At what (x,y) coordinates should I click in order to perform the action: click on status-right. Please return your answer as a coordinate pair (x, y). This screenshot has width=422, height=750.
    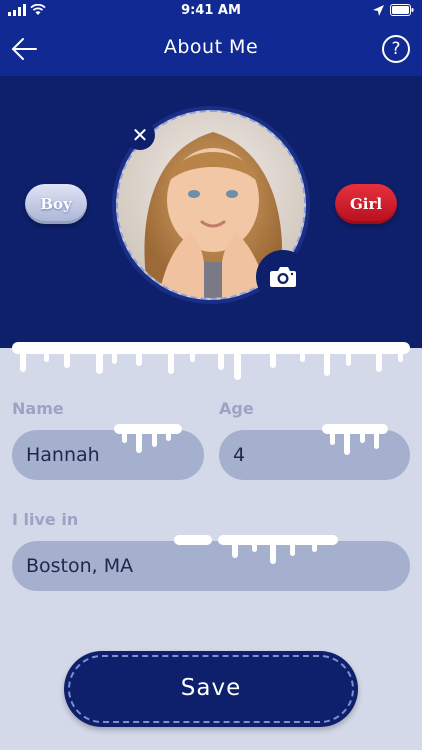
    Looking at the image, I should click on (393, 10).